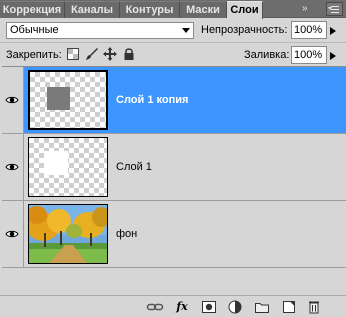 This screenshot has width=346, height=317. I want to click on new-layer-icon, so click(289, 307).